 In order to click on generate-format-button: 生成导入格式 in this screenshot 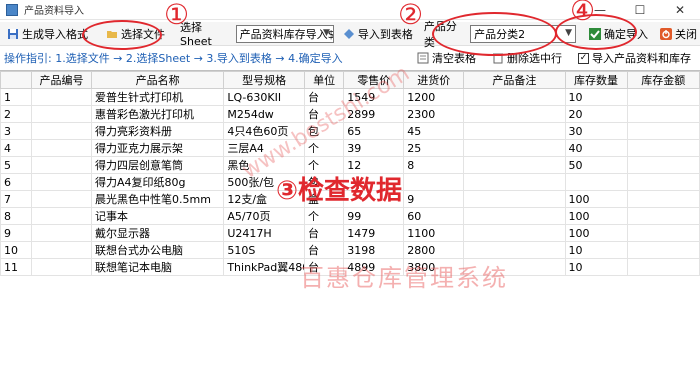, I will do `click(47, 34)`.